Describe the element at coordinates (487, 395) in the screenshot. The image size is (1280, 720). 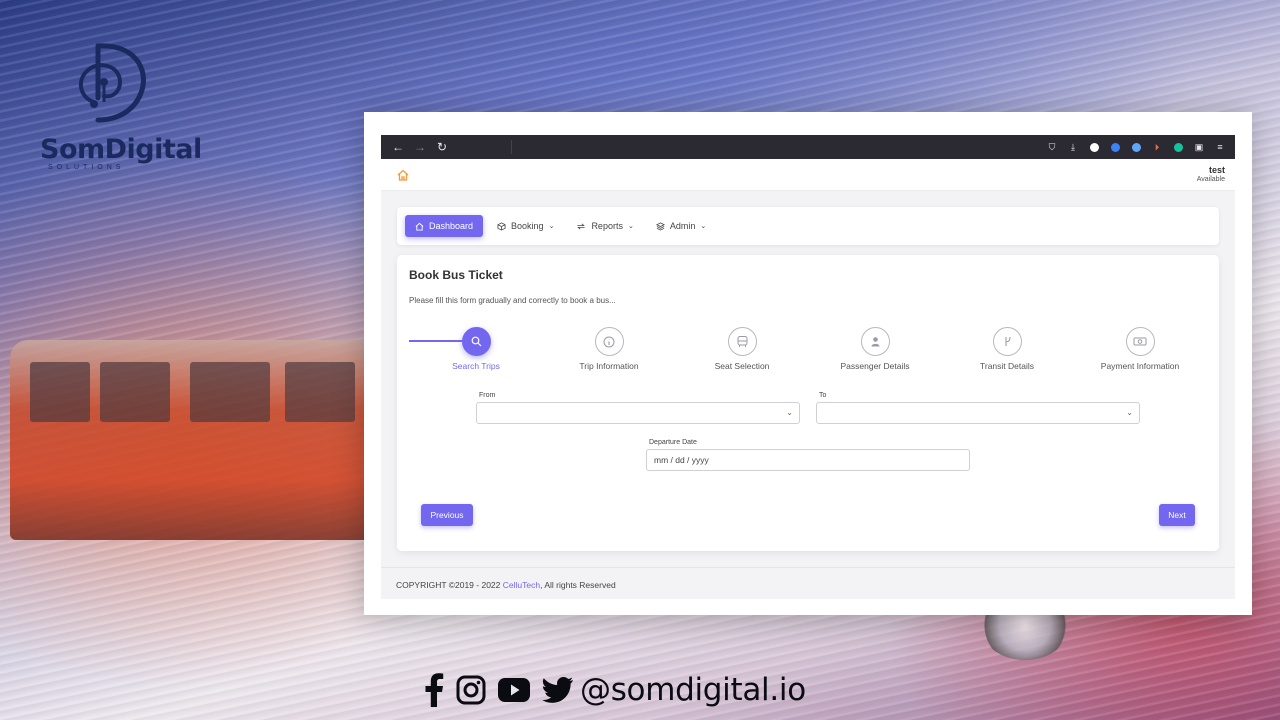
I see `from-label: From` at that location.